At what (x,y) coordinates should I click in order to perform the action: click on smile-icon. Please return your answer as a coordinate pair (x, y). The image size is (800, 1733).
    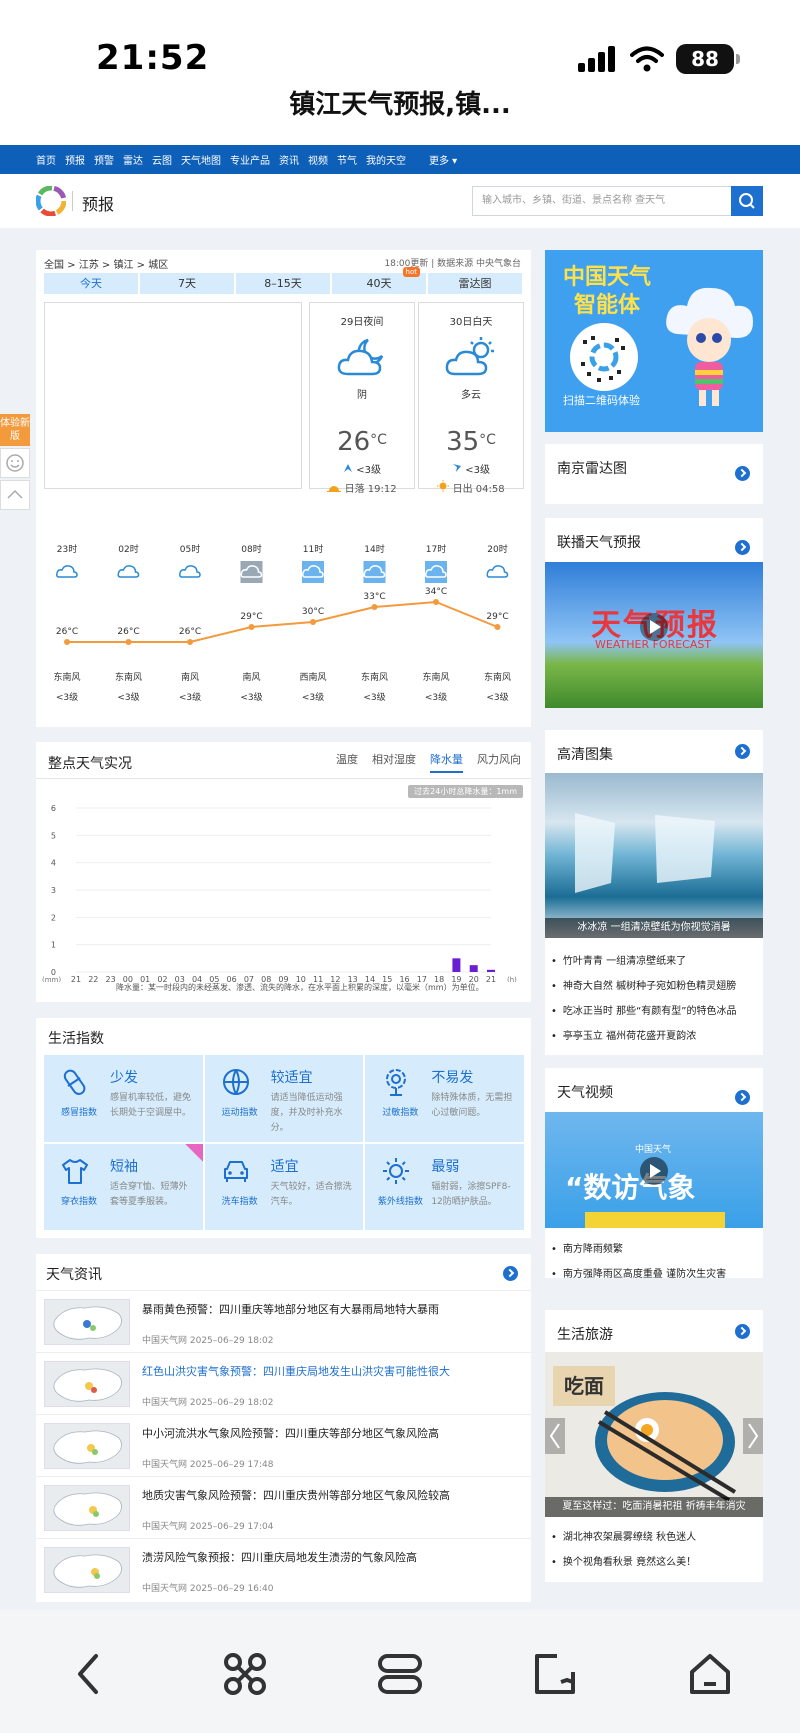
    Looking at the image, I should click on (15, 463).